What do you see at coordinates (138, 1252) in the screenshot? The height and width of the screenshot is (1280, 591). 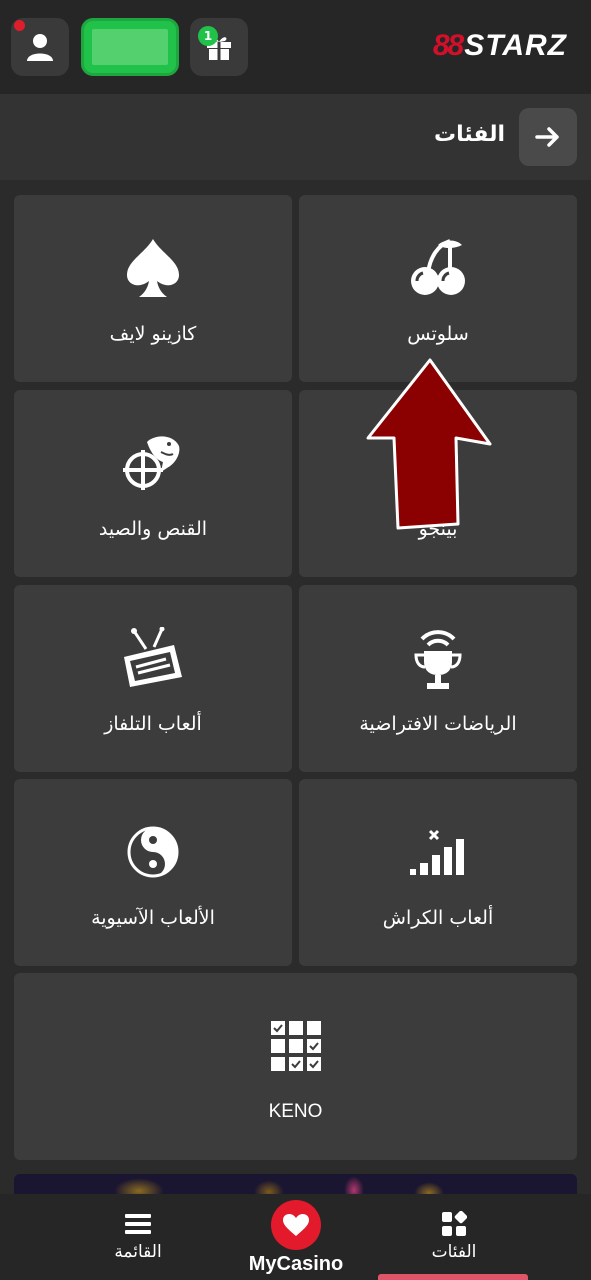 I see `nav-menu-label: القائمة` at bounding box center [138, 1252].